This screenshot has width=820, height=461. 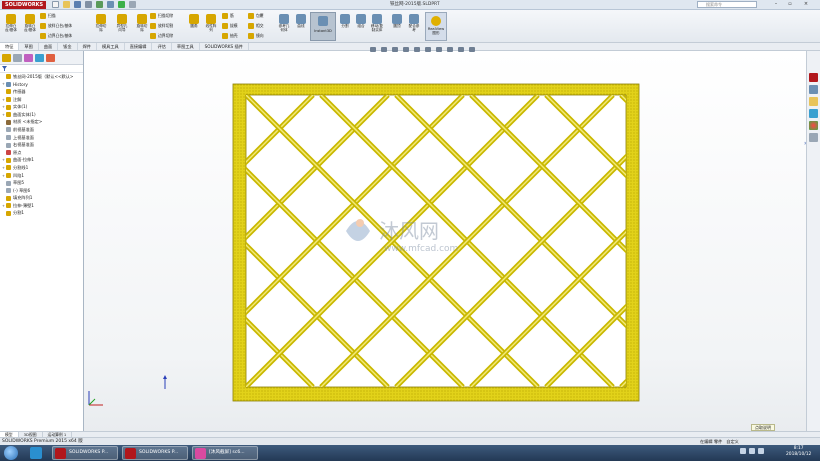 What do you see at coordinates (743, 451) in the screenshot?
I see `network-icon` at bounding box center [743, 451].